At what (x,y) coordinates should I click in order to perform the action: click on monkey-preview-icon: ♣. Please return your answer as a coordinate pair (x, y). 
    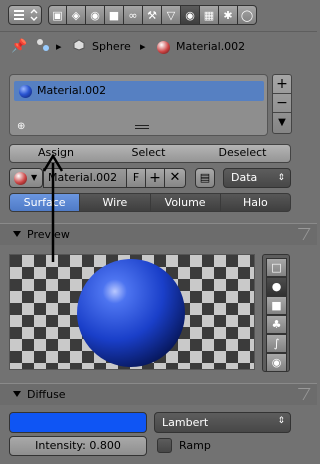
    Looking at the image, I should click on (276, 324).